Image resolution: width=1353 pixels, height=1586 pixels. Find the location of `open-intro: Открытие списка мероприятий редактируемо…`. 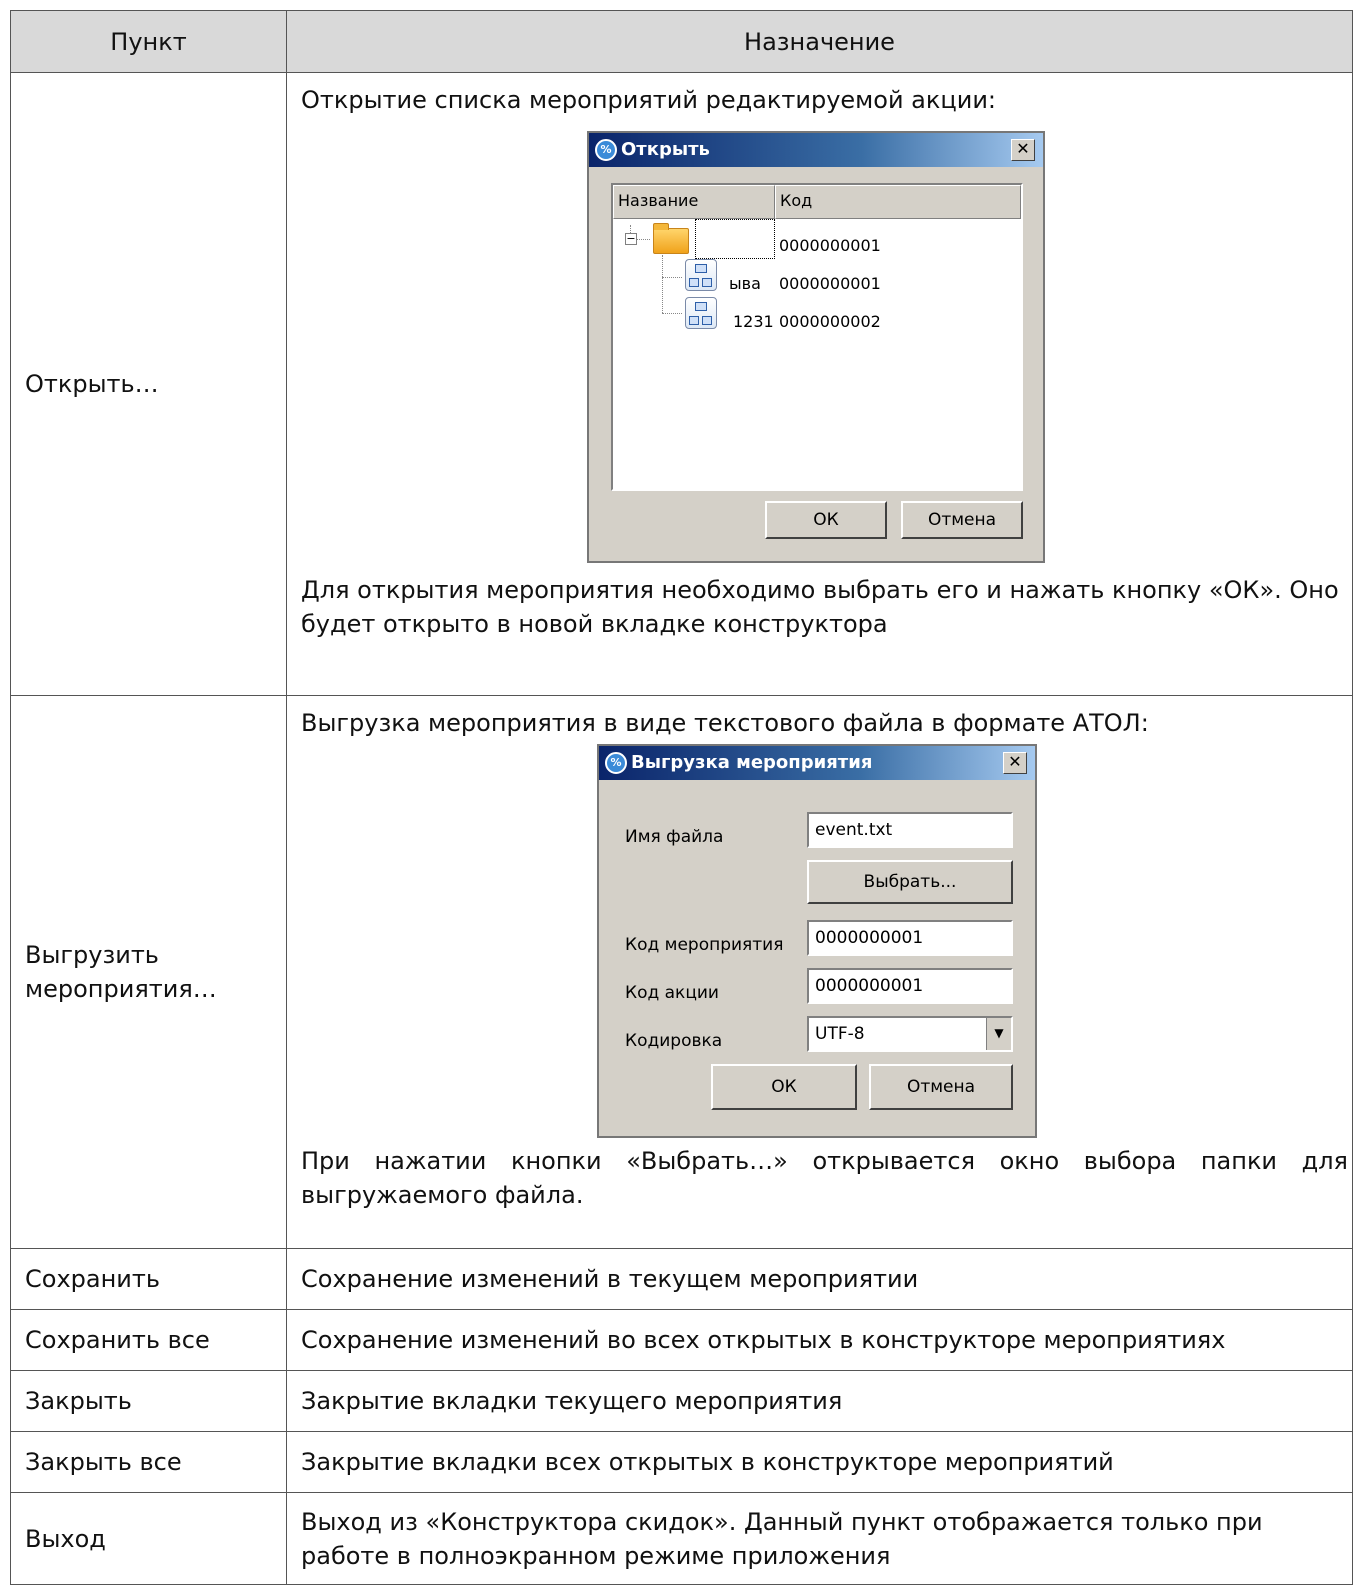

open-intro: Открытие списка мероприятий редактируемо… is located at coordinates (649, 100).